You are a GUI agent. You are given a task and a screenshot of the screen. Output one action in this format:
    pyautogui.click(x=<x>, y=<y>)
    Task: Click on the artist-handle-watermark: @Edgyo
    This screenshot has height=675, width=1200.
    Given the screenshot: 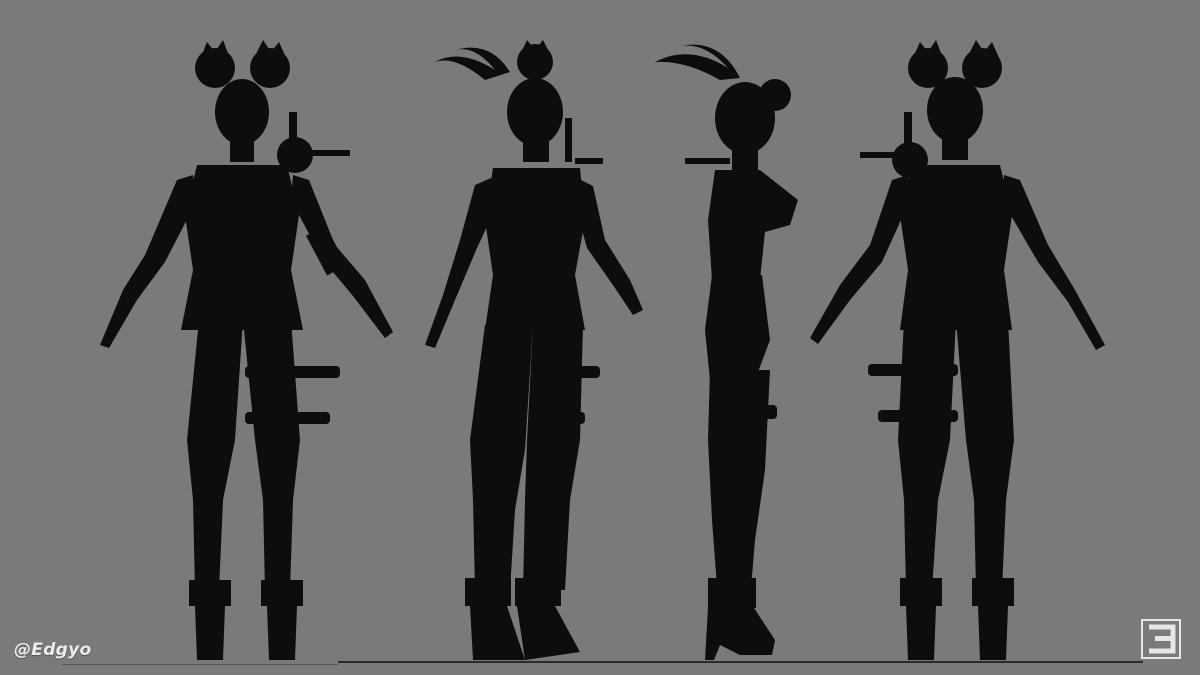 What is the action you would take?
    pyautogui.click(x=53, y=650)
    